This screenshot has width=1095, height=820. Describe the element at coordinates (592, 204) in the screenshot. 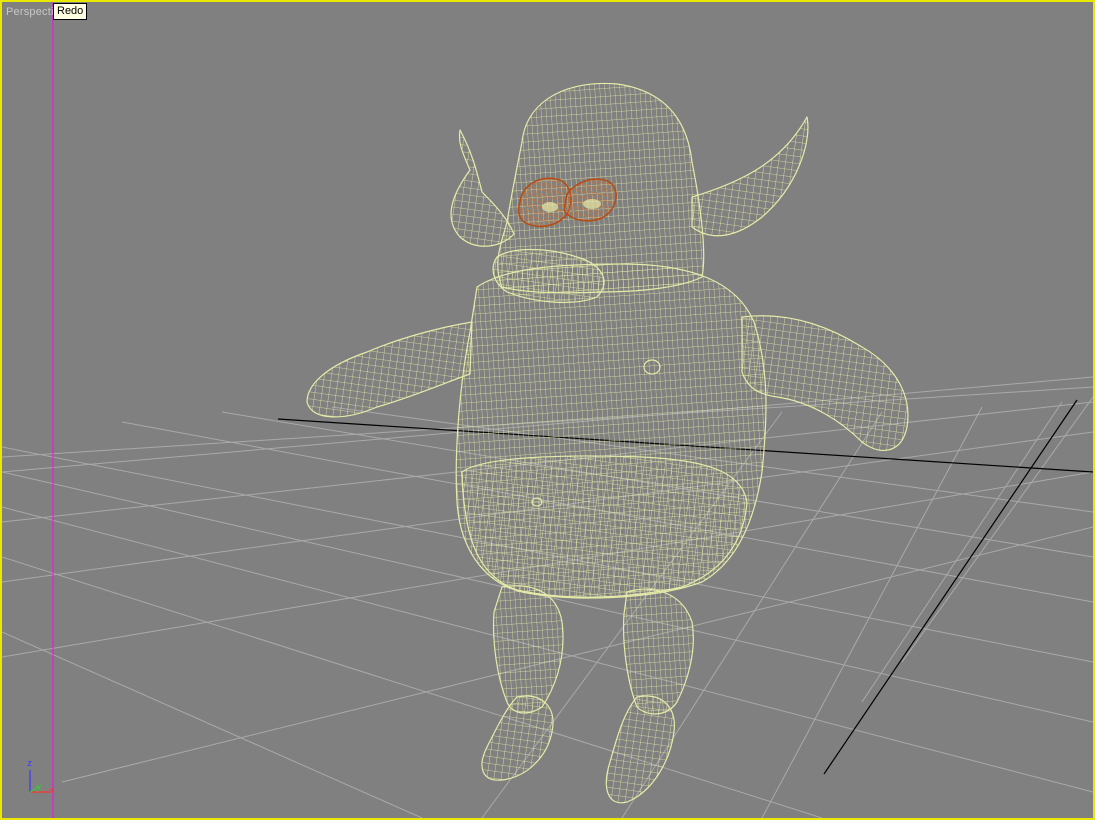

I see `right-eye-socket` at that location.